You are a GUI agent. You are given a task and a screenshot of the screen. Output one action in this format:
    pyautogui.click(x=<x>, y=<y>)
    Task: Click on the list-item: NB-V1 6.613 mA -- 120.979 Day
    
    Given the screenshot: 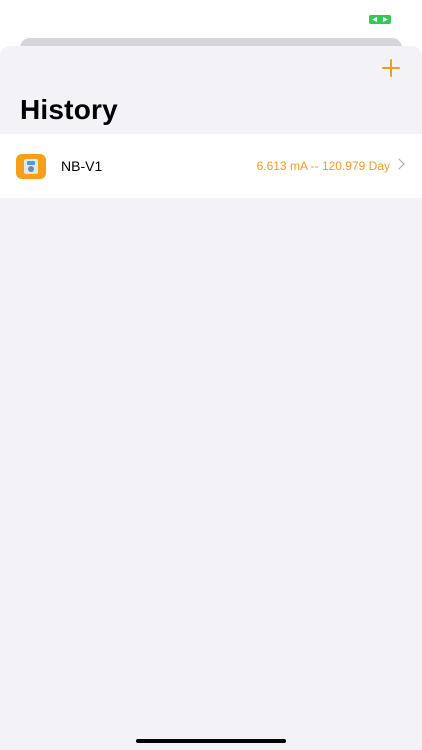 What is the action you would take?
    pyautogui.click(x=211, y=166)
    